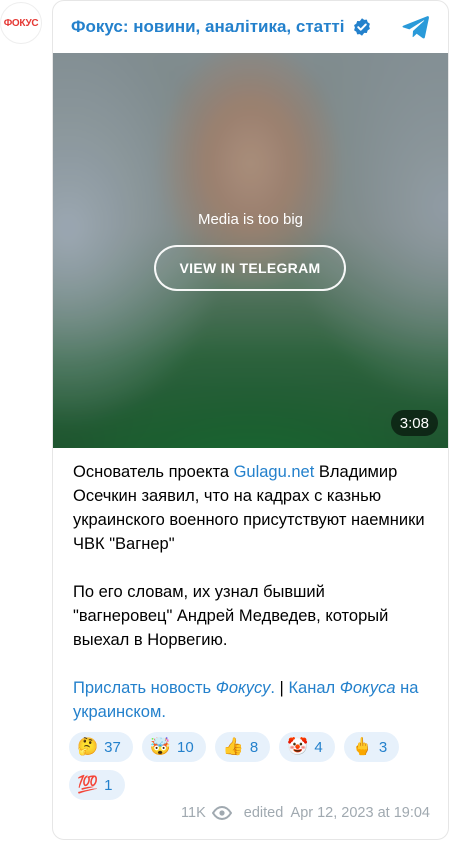 The image size is (450, 842). What do you see at coordinates (274, 472) in the screenshot?
I see `gulagu-link: Gulagu.net` at bounding box center [274, 472].